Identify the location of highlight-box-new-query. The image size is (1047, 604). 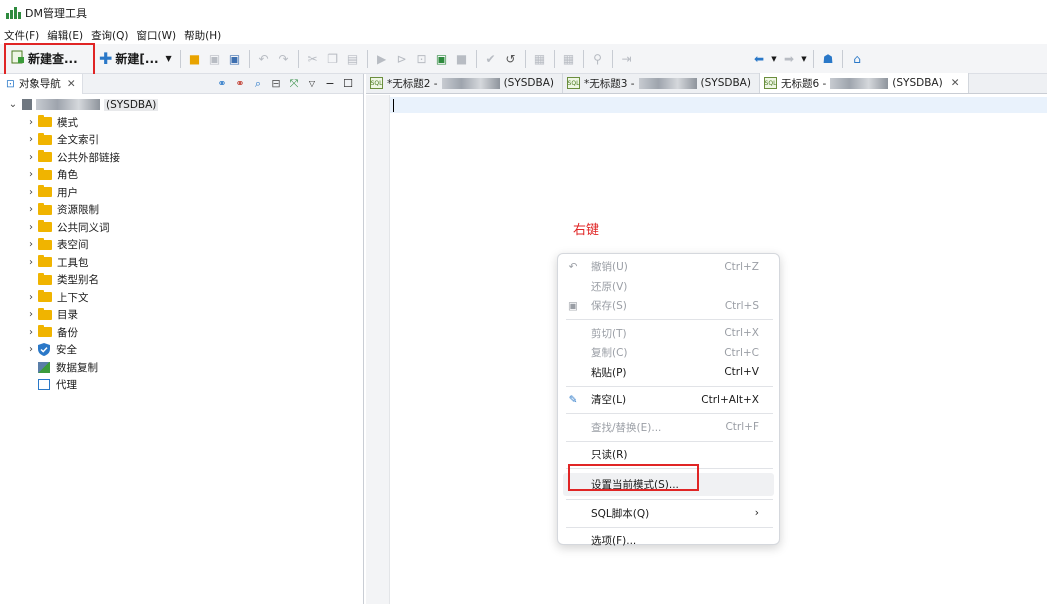
(49, 60).